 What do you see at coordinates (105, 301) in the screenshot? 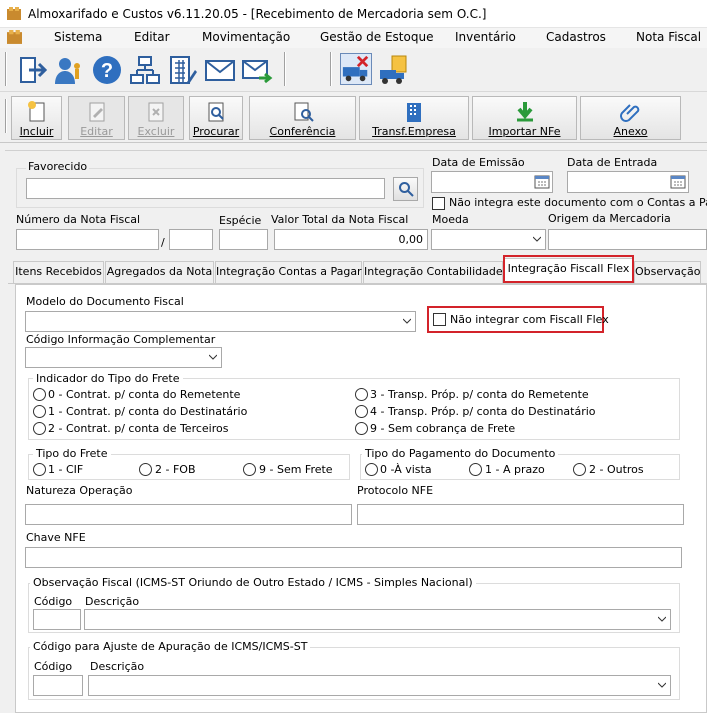
I see `modelo-label: Modelo do Documento Fiscal` at bounding box center [105, 301].